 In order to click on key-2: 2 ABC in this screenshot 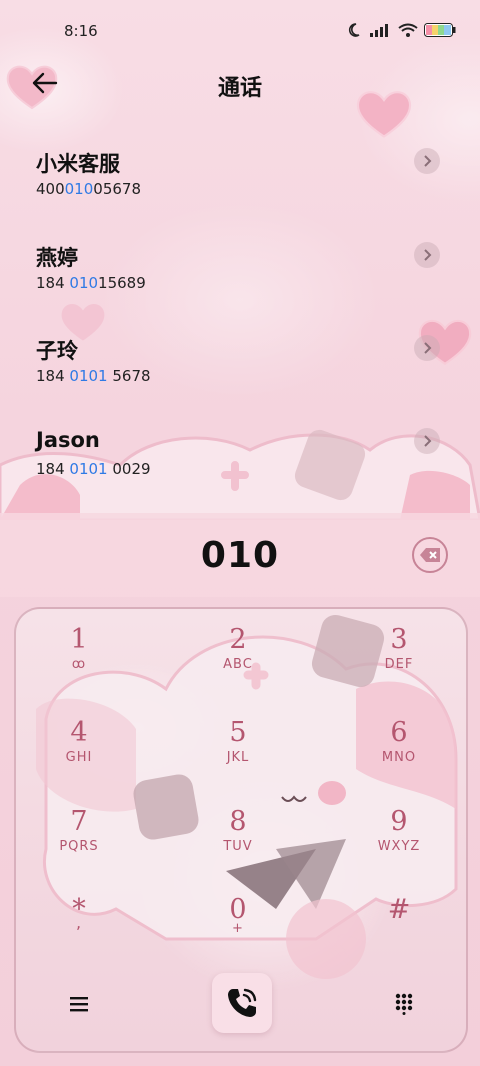, I will do `click(238, 663)`.